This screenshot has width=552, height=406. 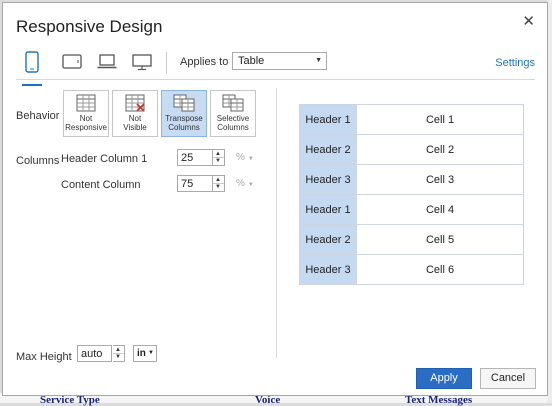 What do you see at coordinates (101, 185) in the screenshot?
I see `content-column-label: Content Column` at bounding box center [101, 185].